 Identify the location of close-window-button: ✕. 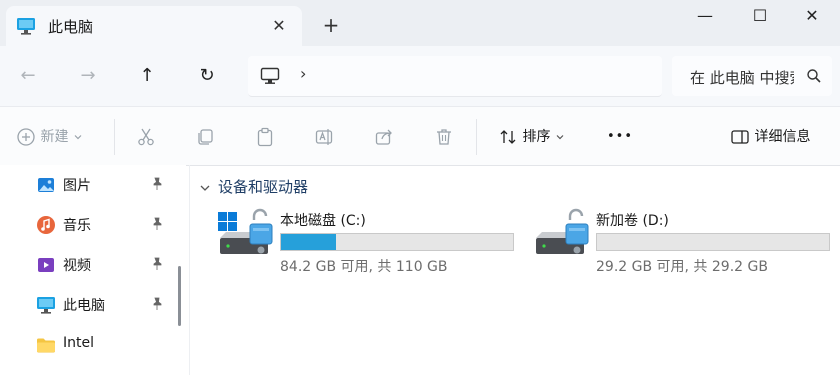
(812, 16).